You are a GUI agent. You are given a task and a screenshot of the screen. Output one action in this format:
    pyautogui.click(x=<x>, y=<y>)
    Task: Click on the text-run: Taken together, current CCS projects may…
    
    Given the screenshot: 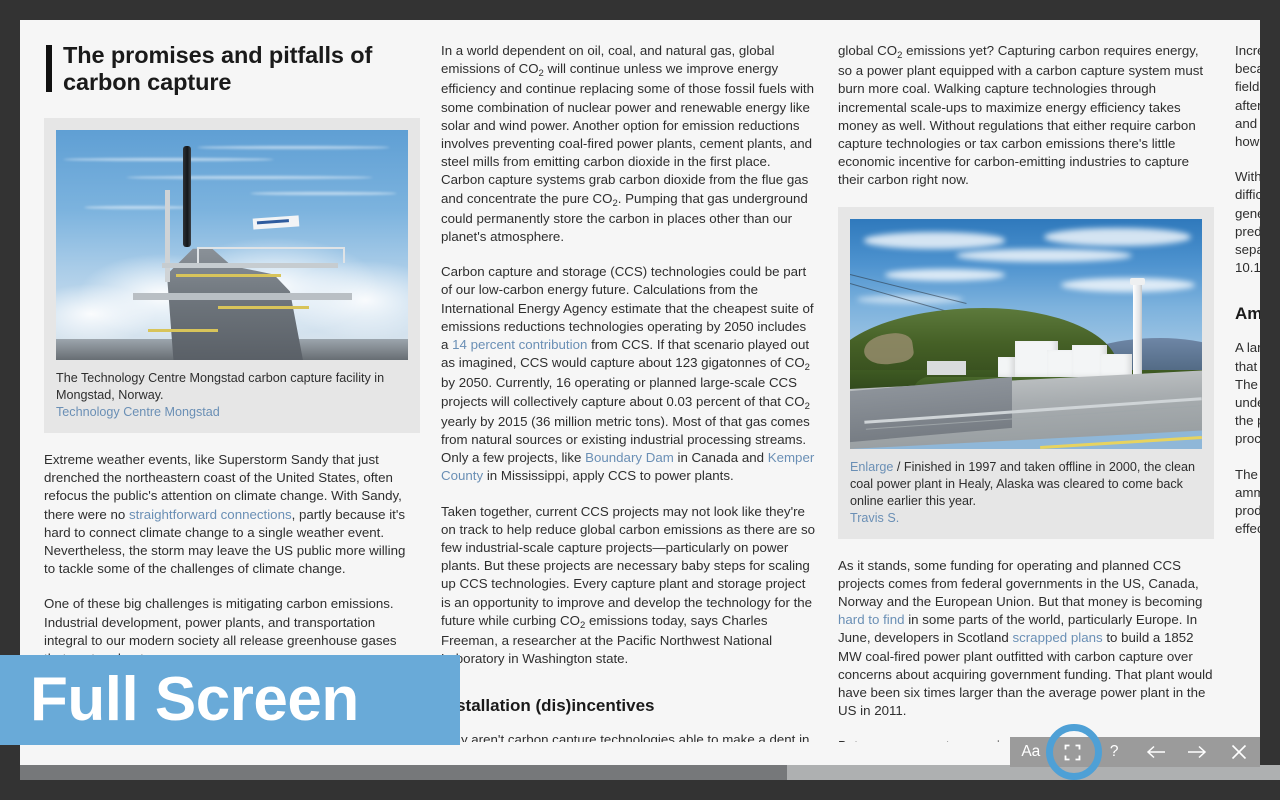 What is the action you would take?
    pyautogui.click(x=628, y=565)
    